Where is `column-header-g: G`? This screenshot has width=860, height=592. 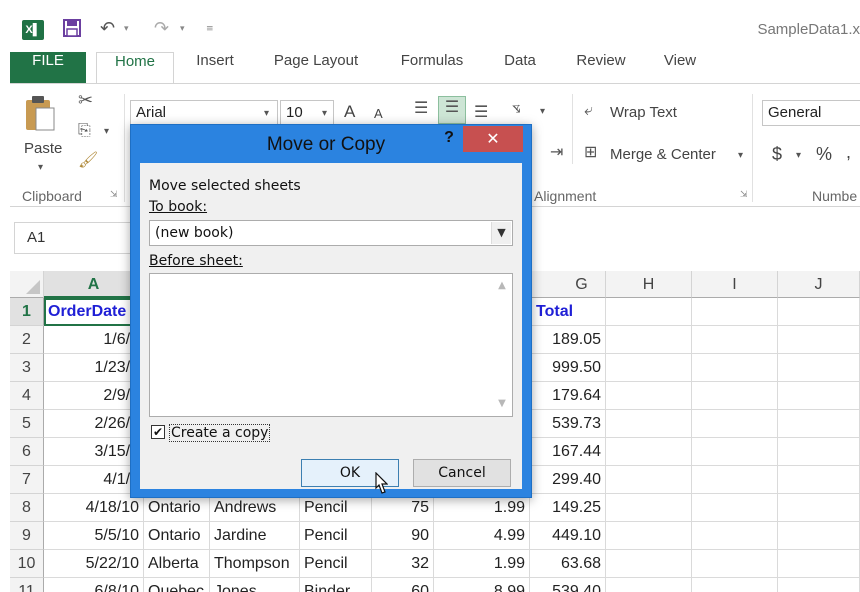 column-header-g: G is located at coordinates (568, 284).